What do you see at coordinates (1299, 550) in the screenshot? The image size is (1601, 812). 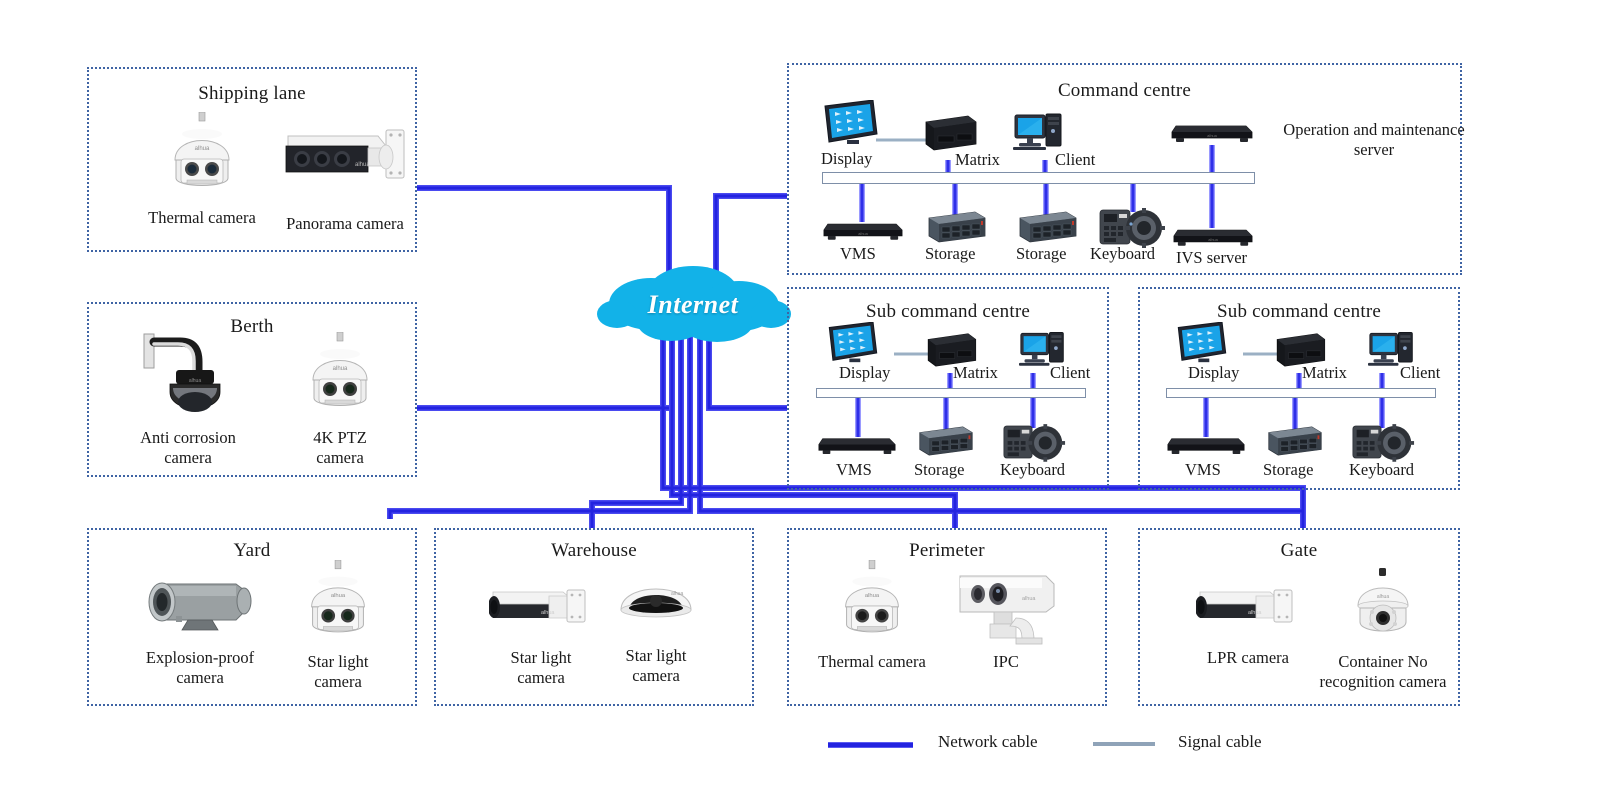 I see `zone-title-gate: Gate` at bounding box center [1299, 550].